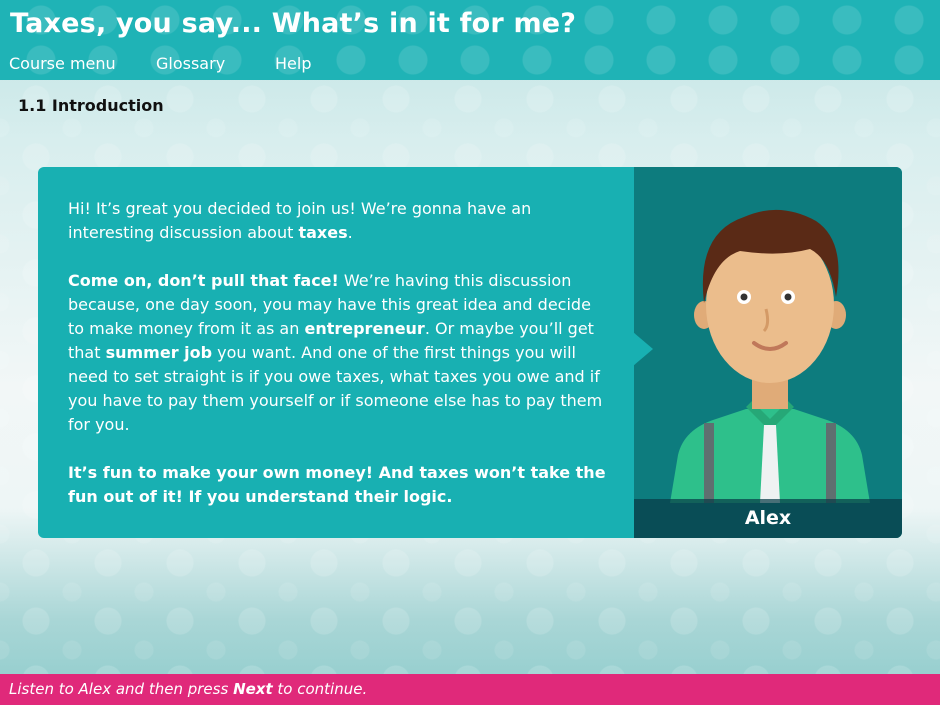 This screenshot has height=705, width=940. Describe the element at coordinates (643, 349) in the screenshot. I see `speech-pointer` at that location.